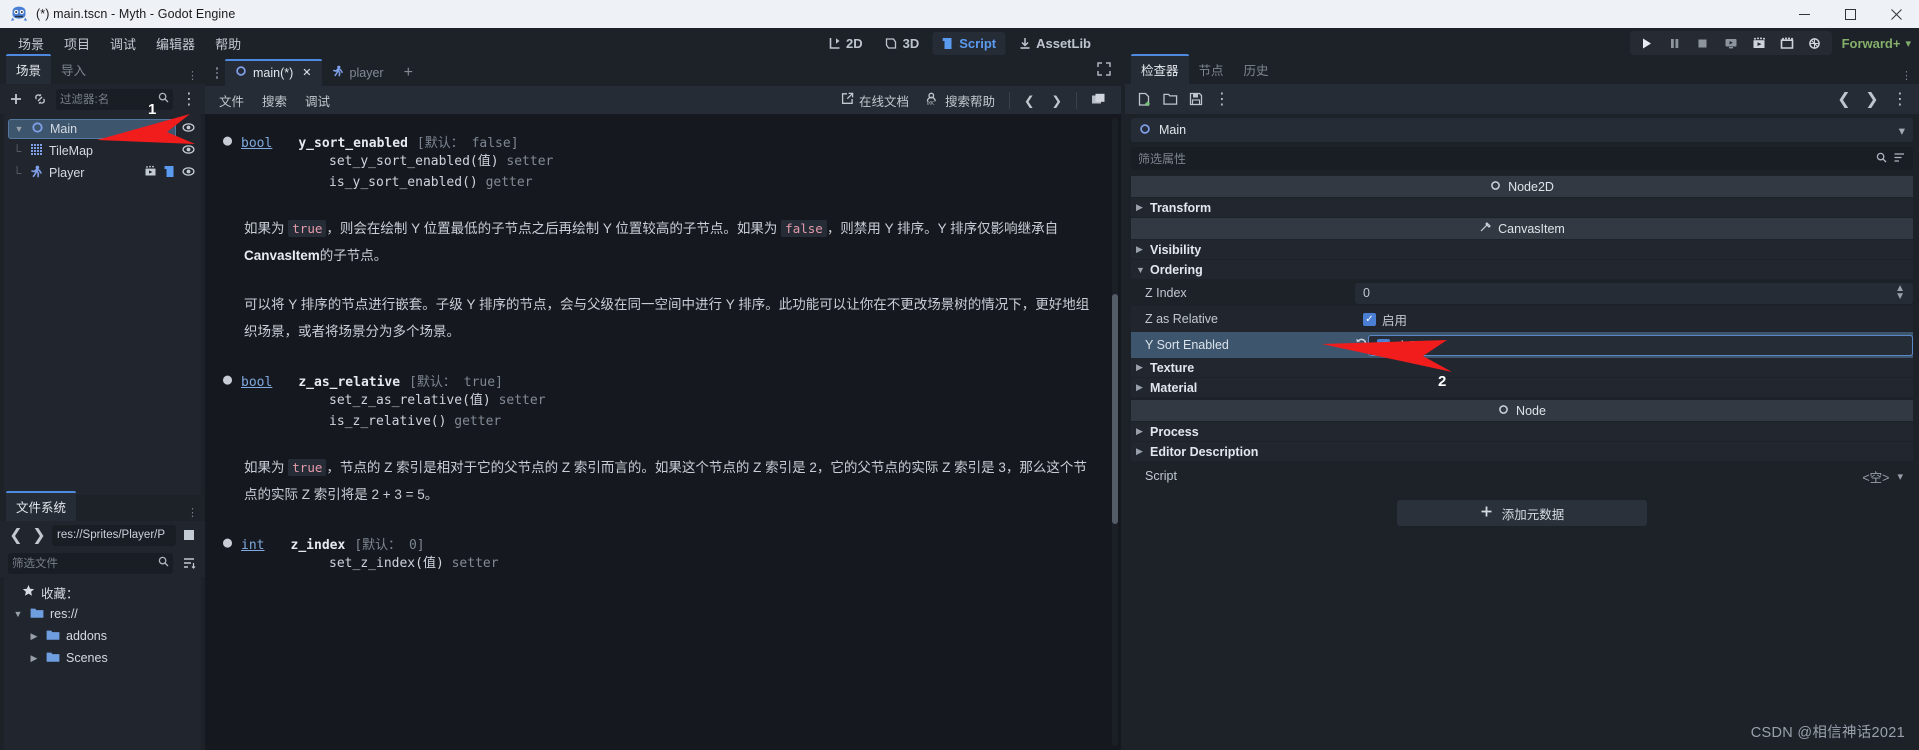 This screenshot has height=750, width=1919. I want to click on script-tab-player: player, so click(358, 73).